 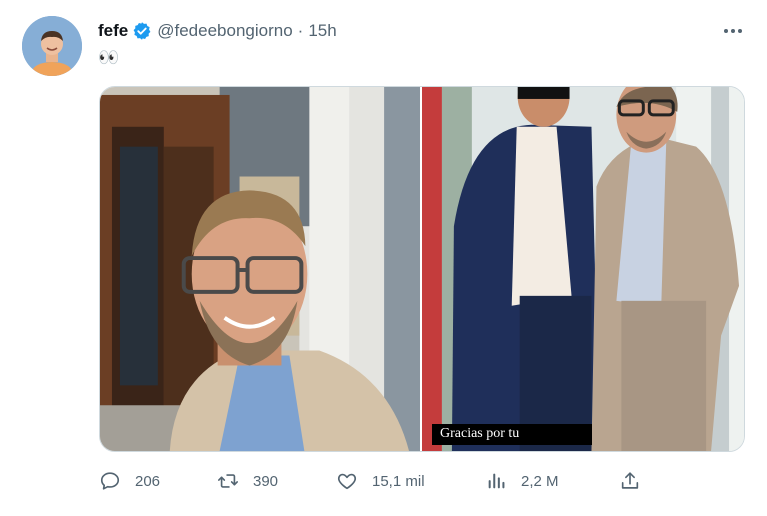 I want to click on avatar, so click(x=52, y=46).